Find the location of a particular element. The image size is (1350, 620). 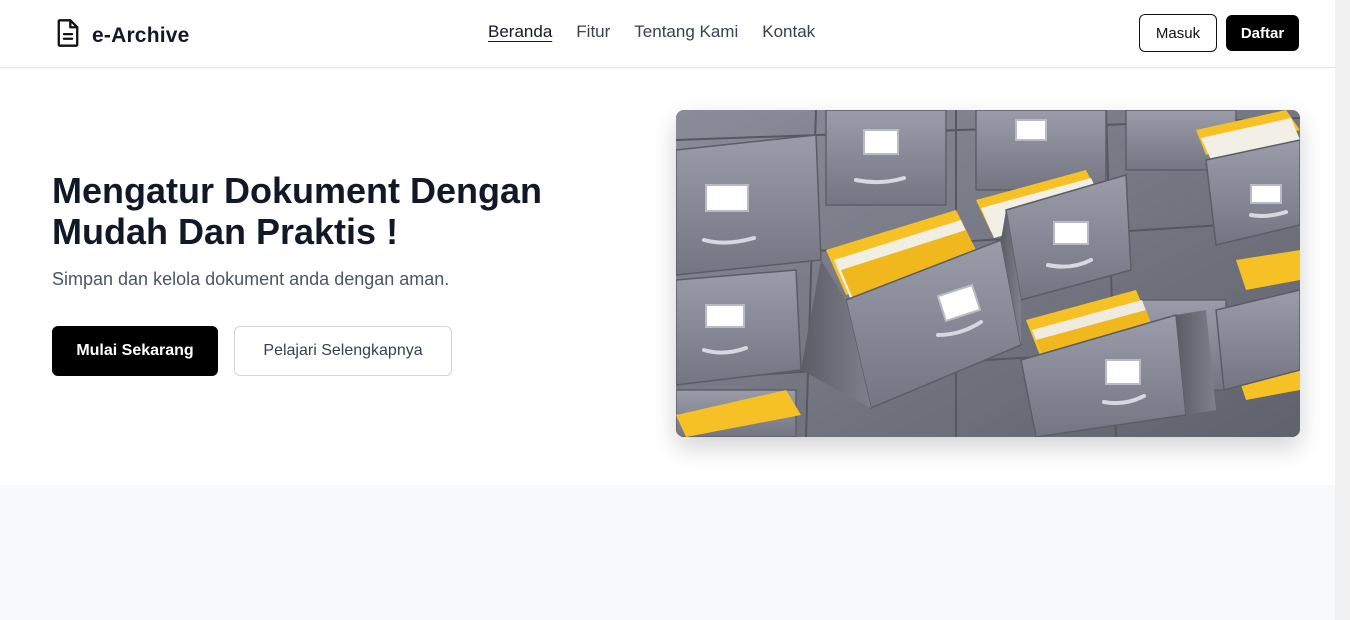

hero-title-line1: Mengatur Dokument Dengan is located at coordinates (297, 190).